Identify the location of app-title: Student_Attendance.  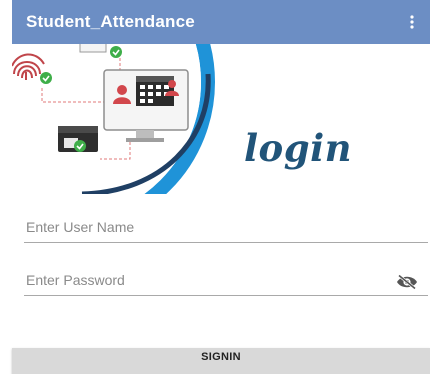
(110, 21).